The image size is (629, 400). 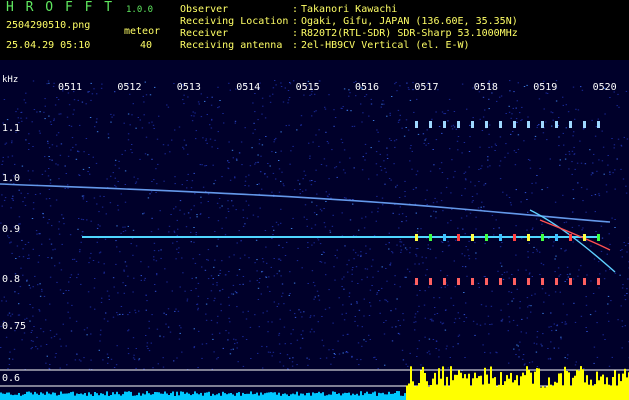 I want to click on time-tick-label: 0519, so click(x=545, y=87).